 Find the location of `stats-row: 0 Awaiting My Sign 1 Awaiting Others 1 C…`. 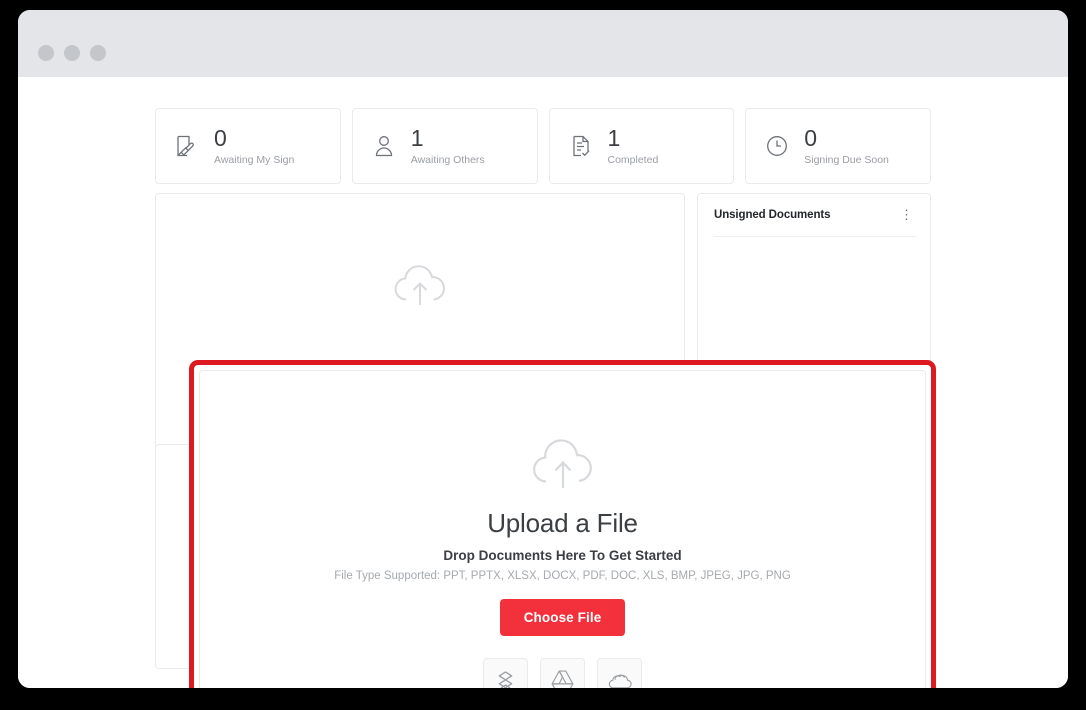

stats-row: 0 Awaiting My Sign 1 Awaiting Others 1 C… is located at coordinates (543, 146).